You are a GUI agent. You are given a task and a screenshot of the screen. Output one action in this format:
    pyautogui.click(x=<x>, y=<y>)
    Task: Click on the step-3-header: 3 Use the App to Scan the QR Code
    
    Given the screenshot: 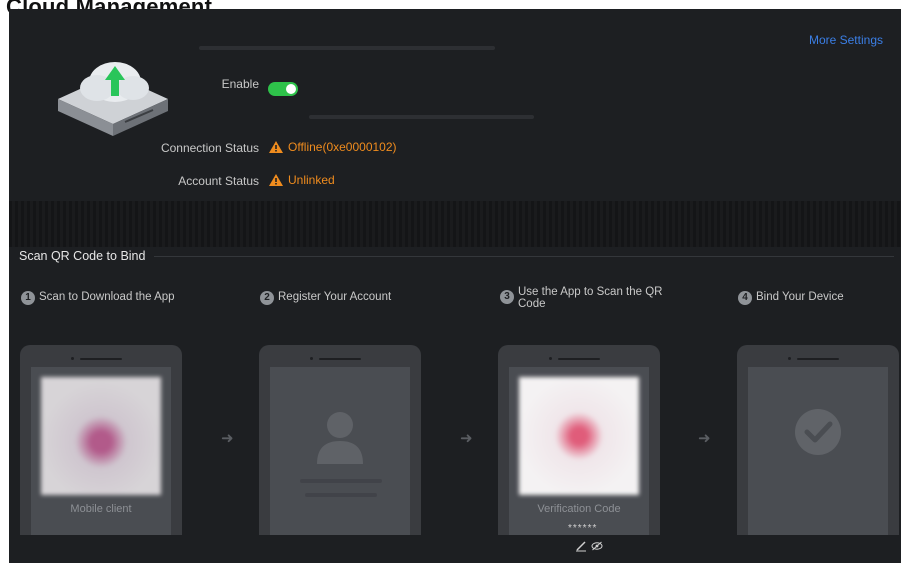 What is the action you would take?
    pyautogui.click(x=590, y=298)
    